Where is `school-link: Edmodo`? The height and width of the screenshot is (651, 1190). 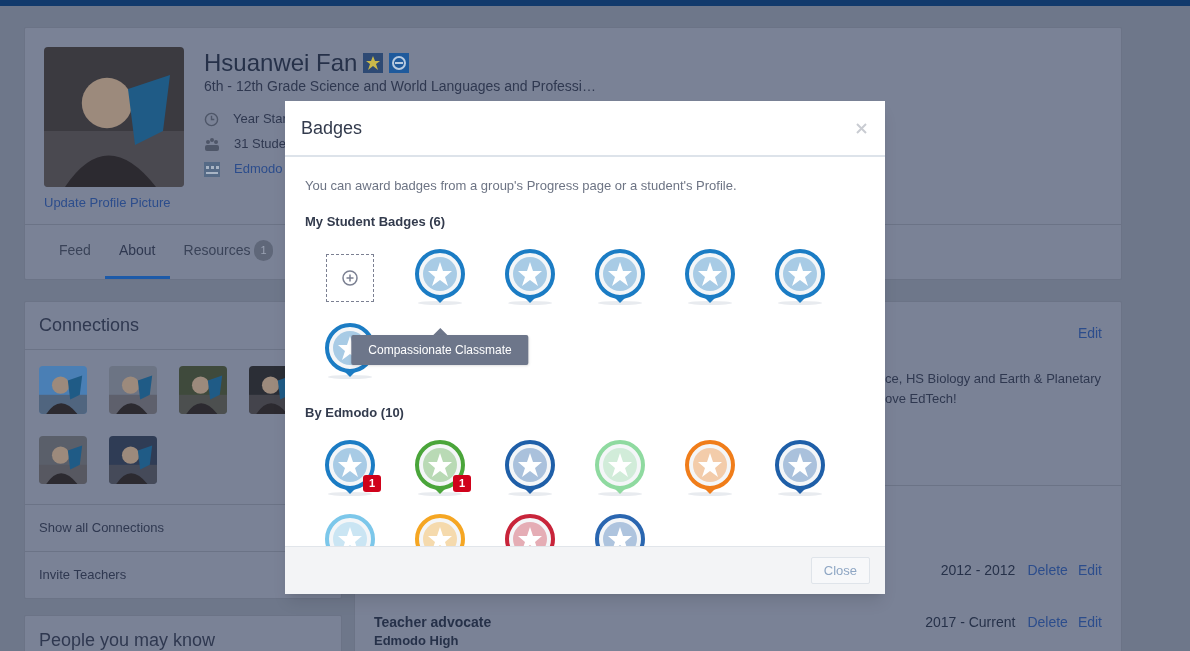
school-link: Edmodo is located at coordinates (258, 169).